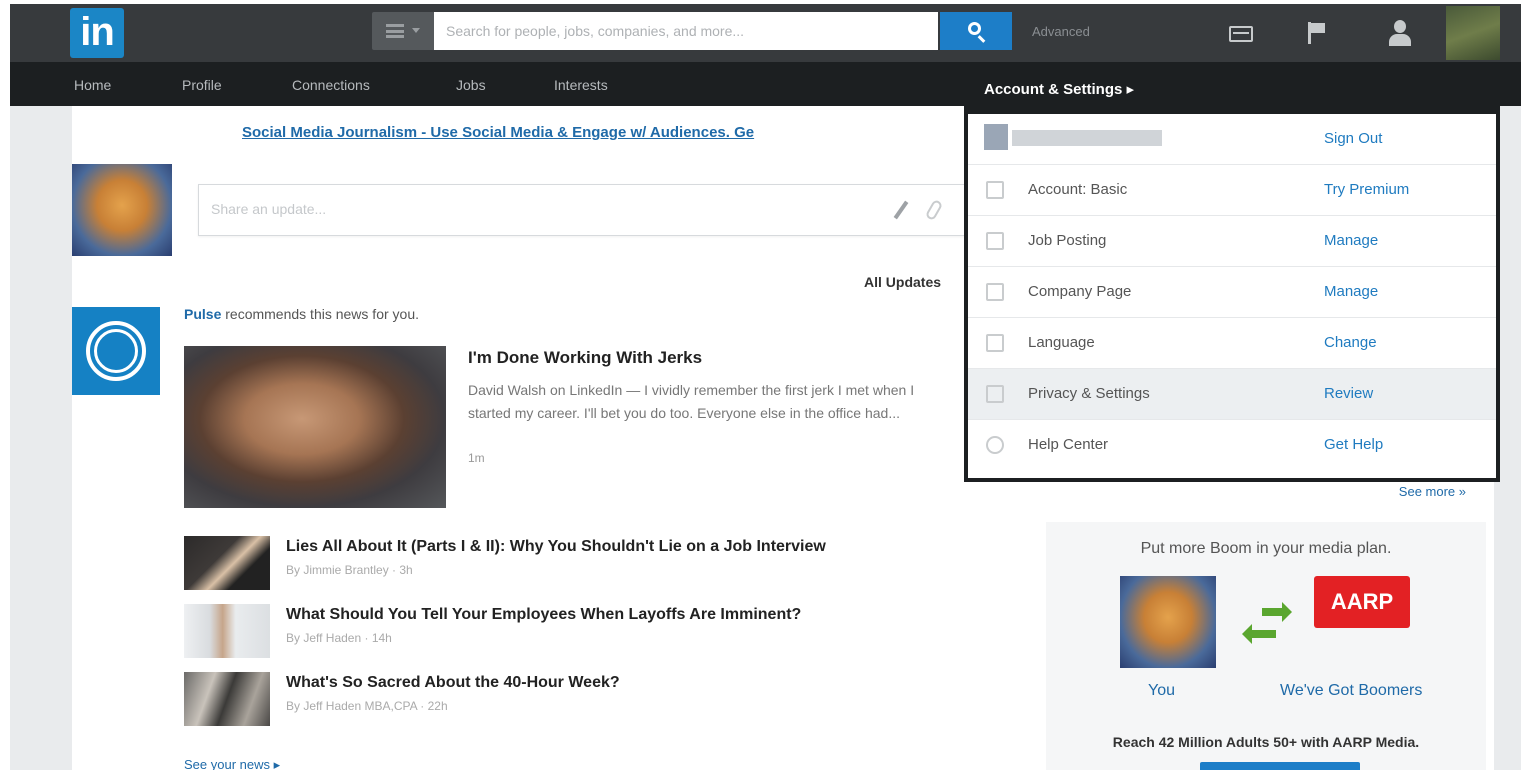 Image resolution: width=1531 pixels, height=770 pixels. I want to click on menu-row-job-posting: Job Posting Manage, so click(1232, 241).